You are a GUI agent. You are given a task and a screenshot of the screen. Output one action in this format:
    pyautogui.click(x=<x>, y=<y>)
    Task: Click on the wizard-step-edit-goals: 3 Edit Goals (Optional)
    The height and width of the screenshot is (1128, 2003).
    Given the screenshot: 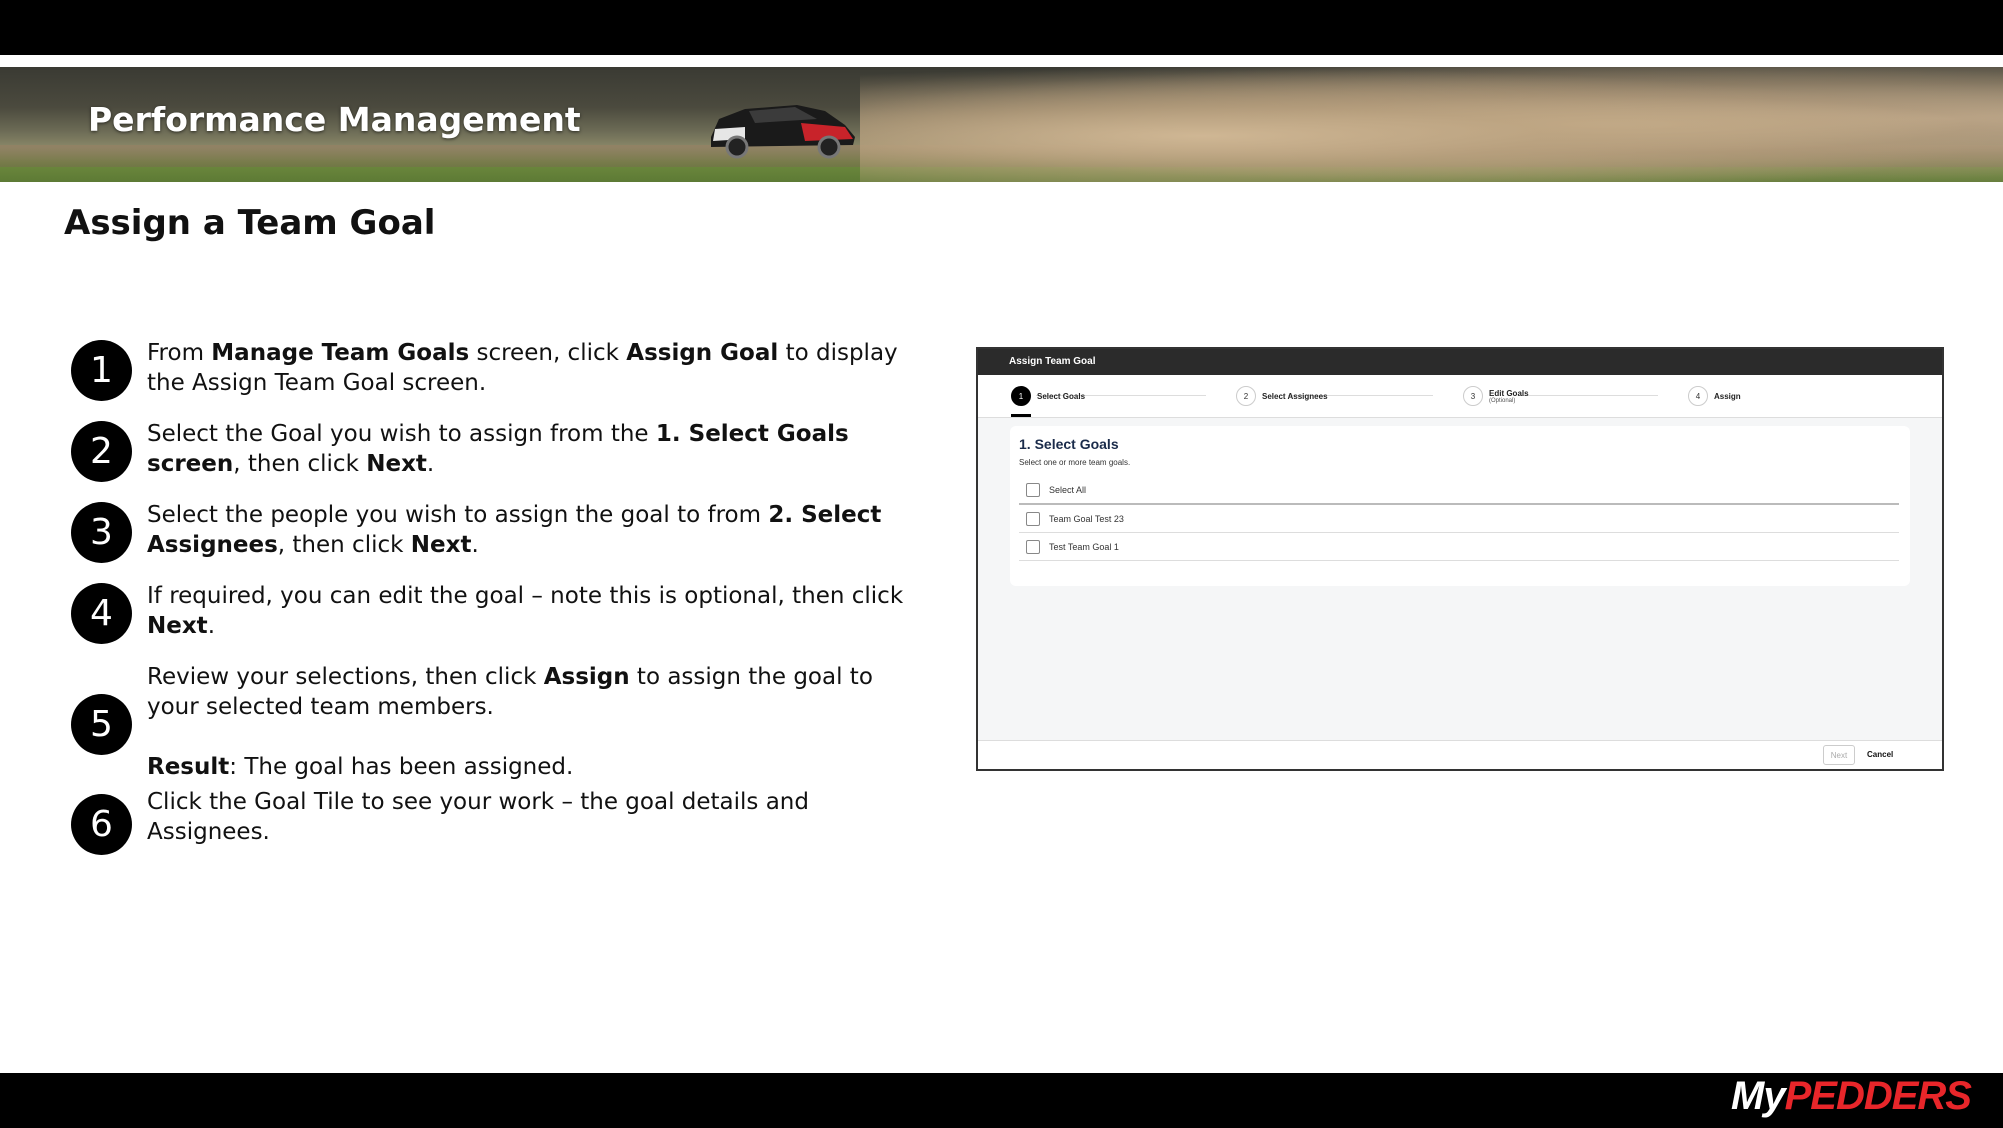 What is the action you would take?
    pyautogui.click(x=1496, y=396)
    